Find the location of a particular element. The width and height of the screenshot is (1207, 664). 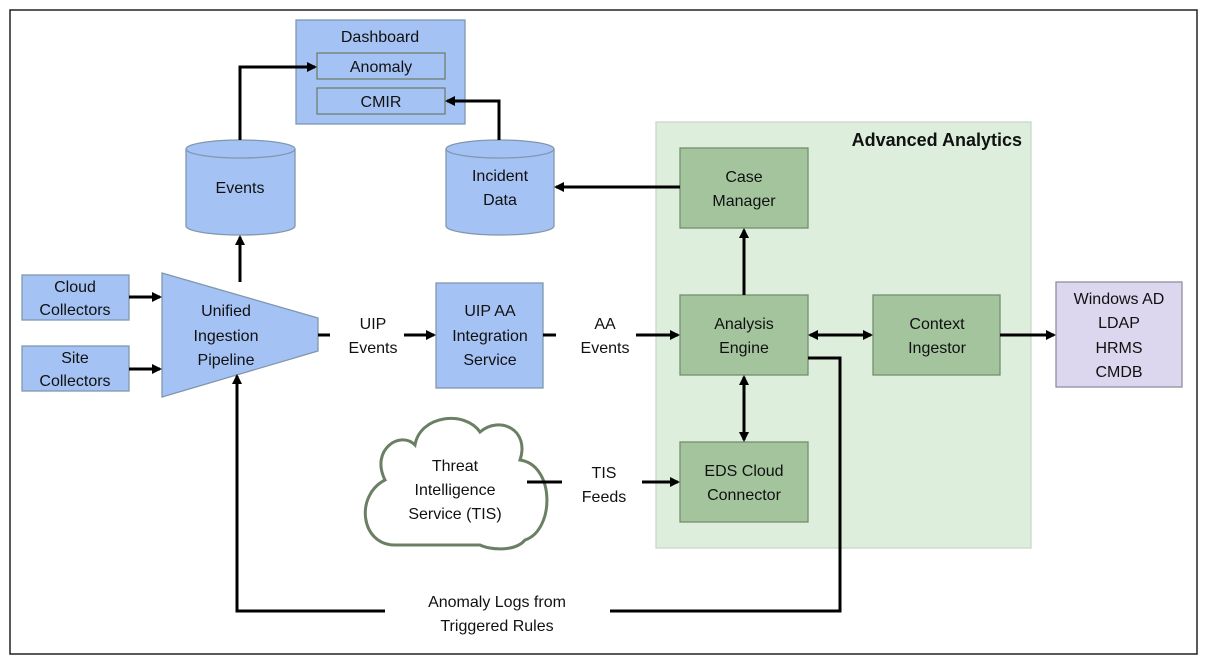

context-ingestor-node: Context Ingestor is located at coordinates (936, 335).